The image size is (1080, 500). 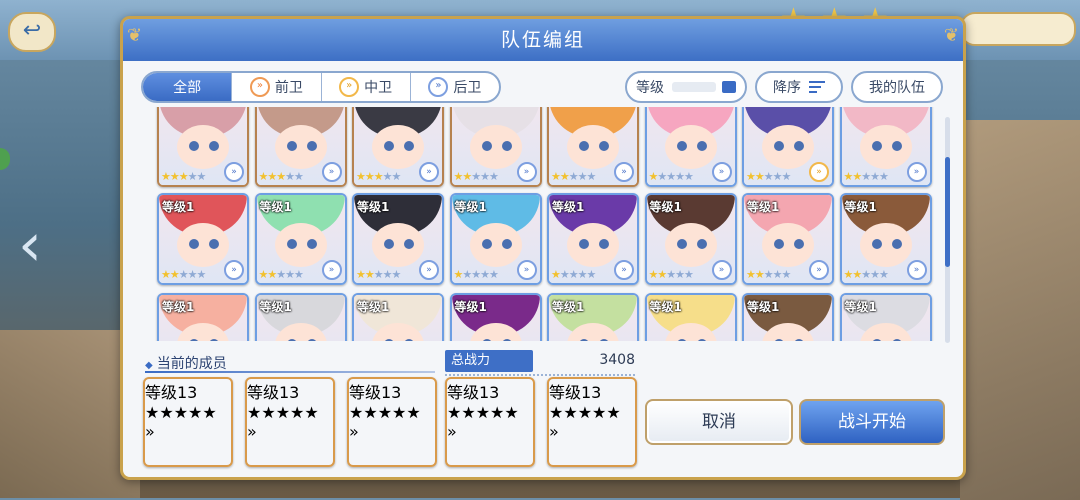 I want to click on tab-front: » 前卫, so click(x=277, y=87).